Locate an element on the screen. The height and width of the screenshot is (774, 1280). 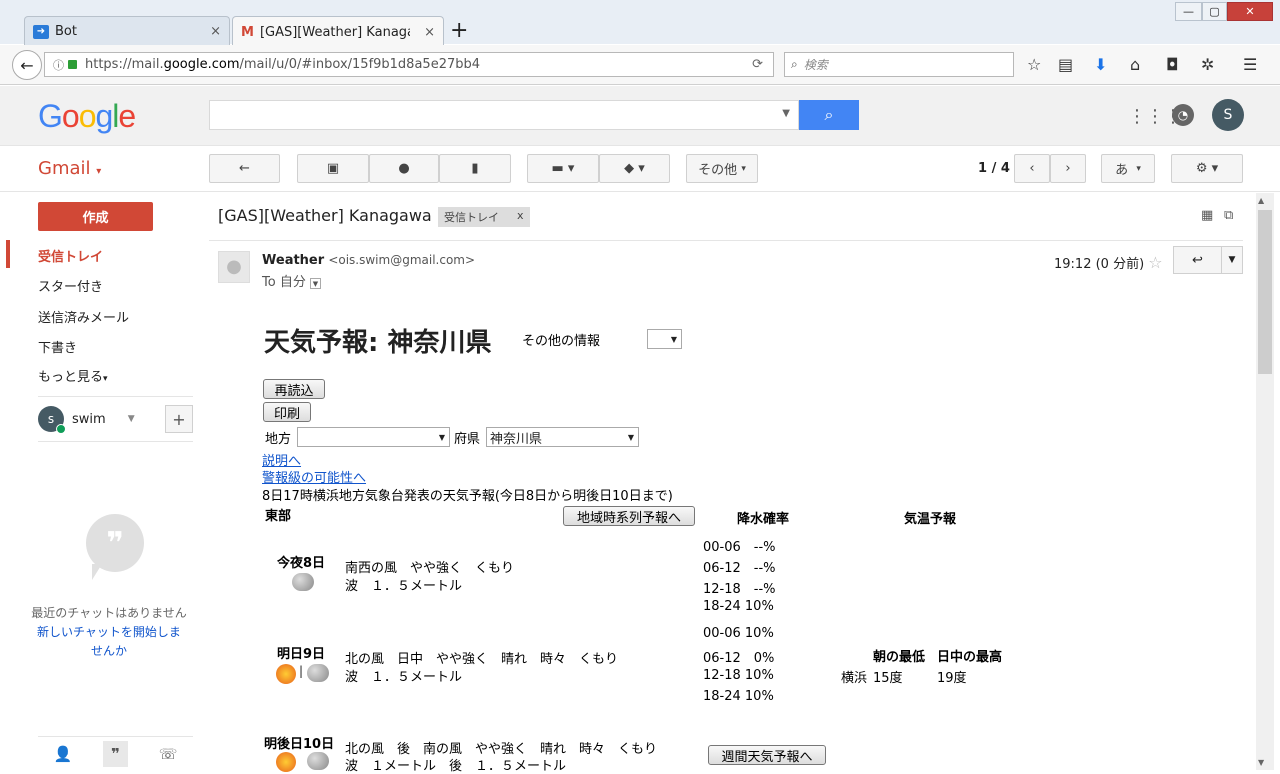
extension-icon: ✲ is located at coordinates (1207, 64).